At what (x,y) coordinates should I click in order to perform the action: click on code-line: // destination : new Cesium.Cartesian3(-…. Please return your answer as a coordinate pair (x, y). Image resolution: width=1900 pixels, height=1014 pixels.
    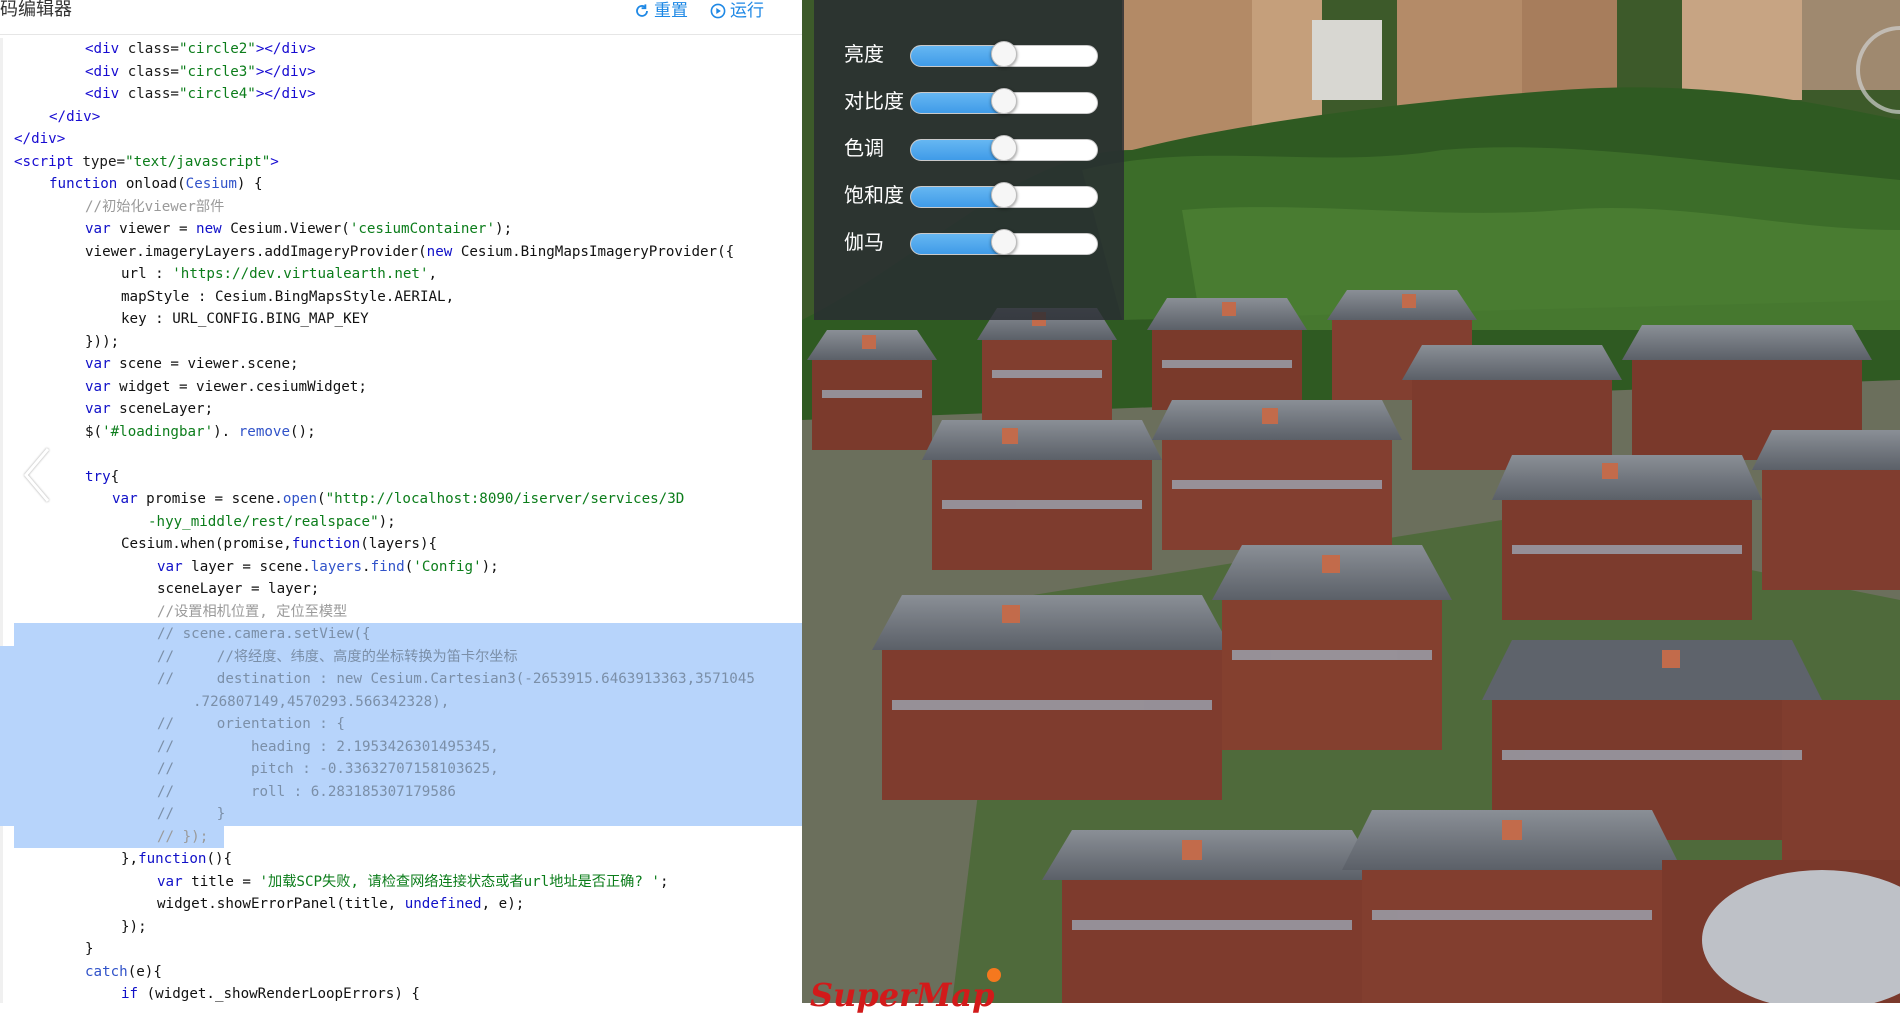
    Looking at the image, I should click on (401, 679).